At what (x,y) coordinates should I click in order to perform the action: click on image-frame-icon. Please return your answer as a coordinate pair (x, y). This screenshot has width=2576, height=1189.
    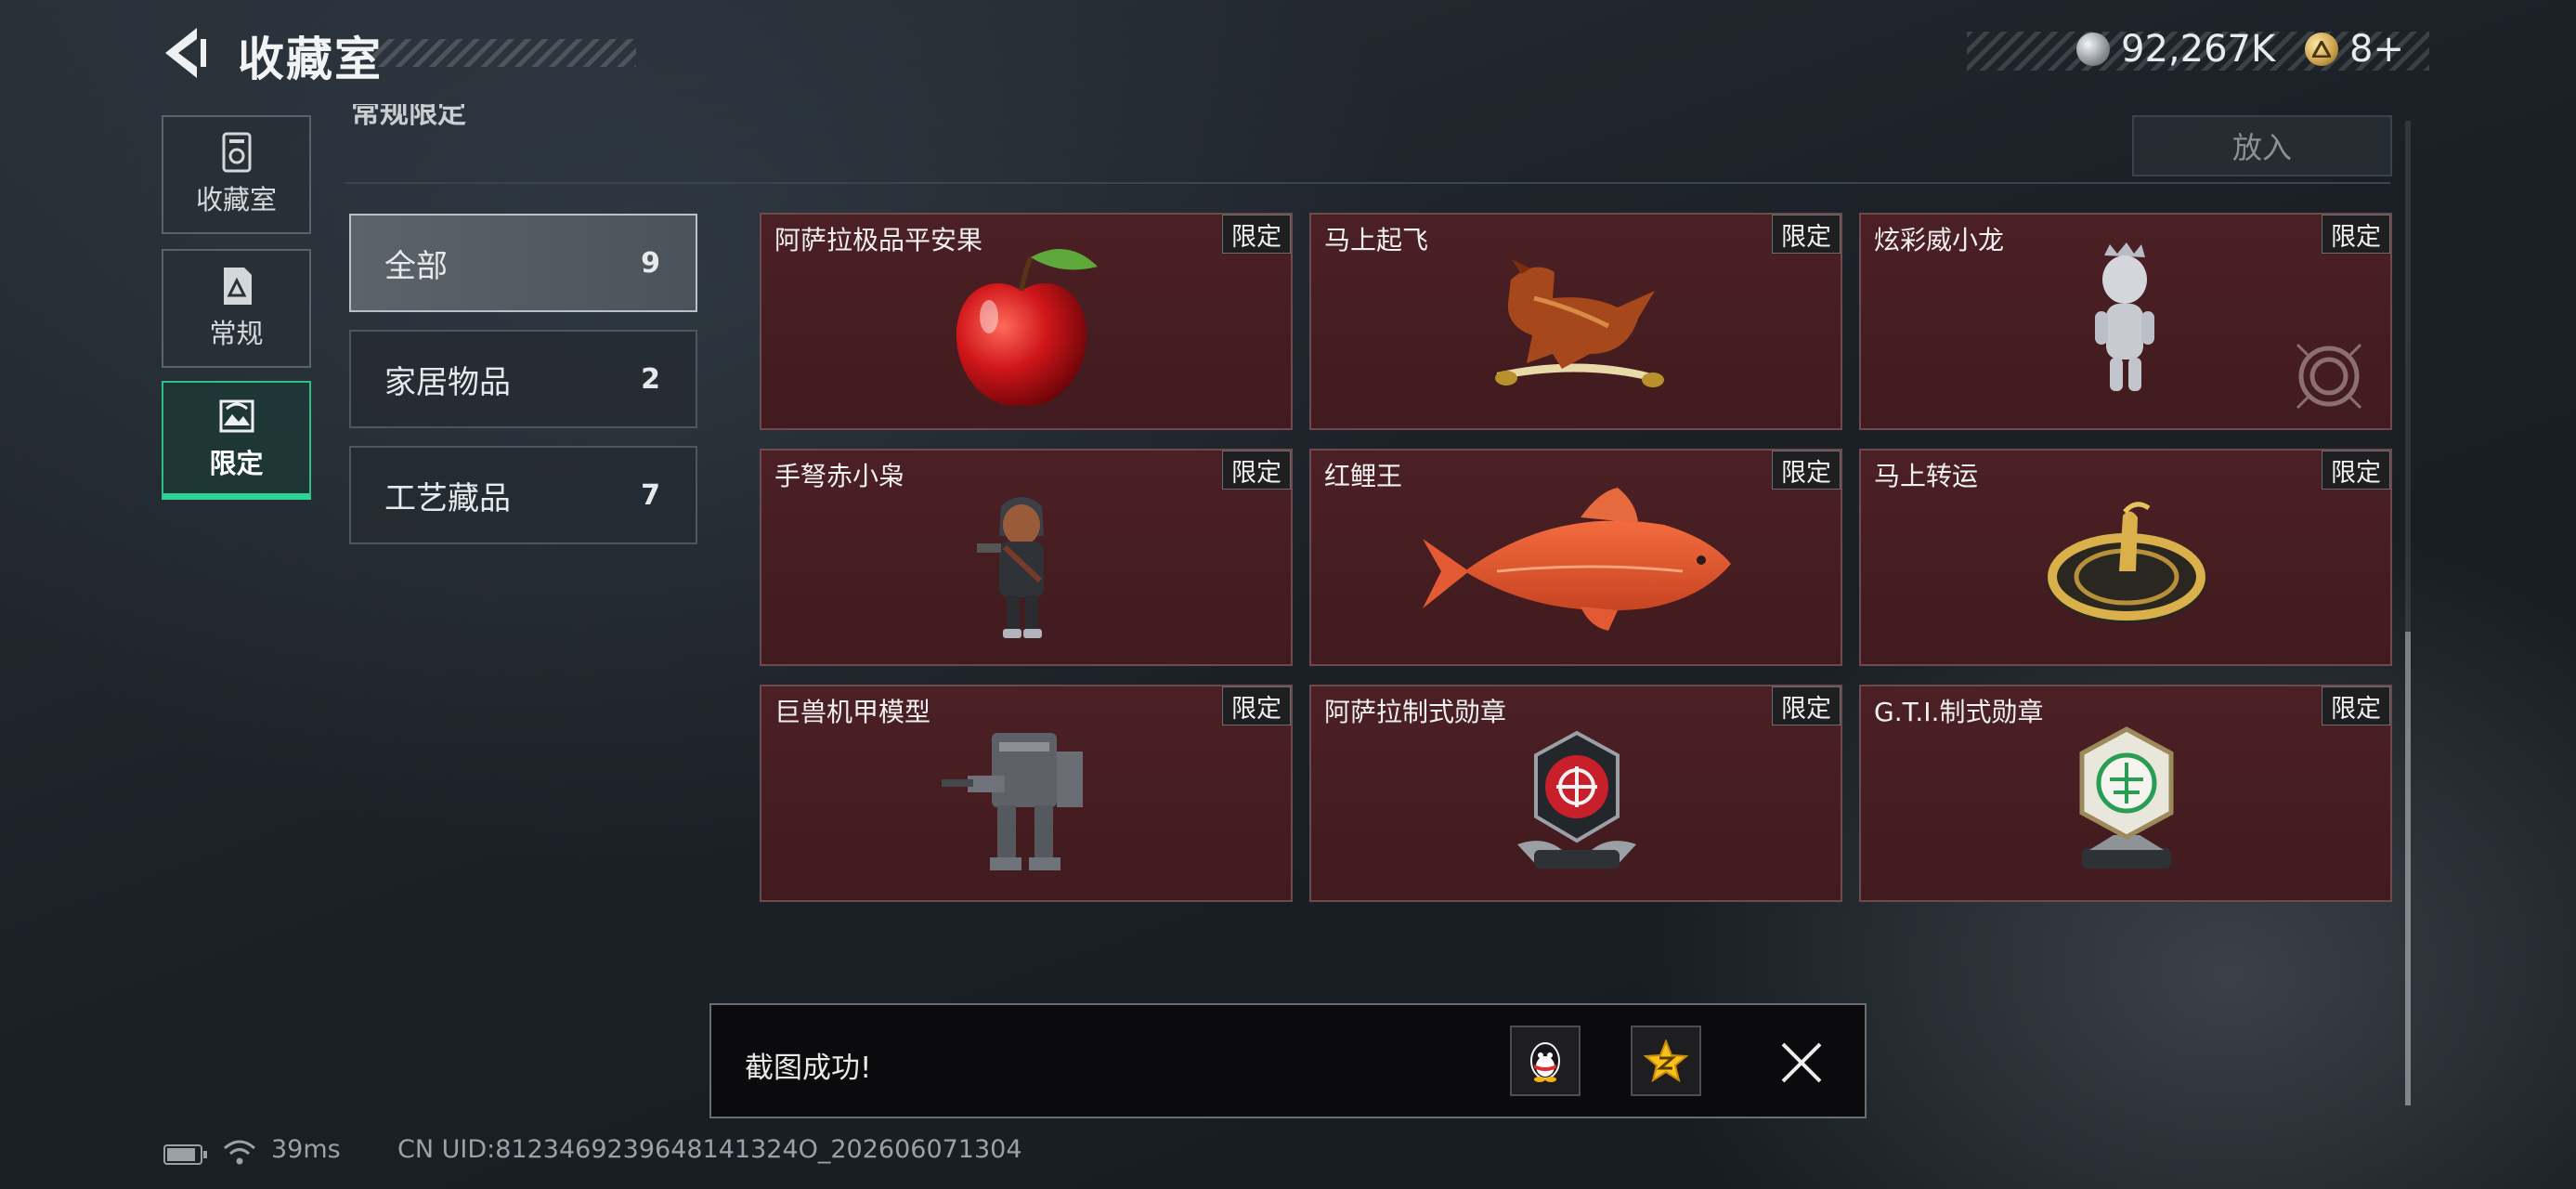
    Looking at the image, I should click on (237, 415).